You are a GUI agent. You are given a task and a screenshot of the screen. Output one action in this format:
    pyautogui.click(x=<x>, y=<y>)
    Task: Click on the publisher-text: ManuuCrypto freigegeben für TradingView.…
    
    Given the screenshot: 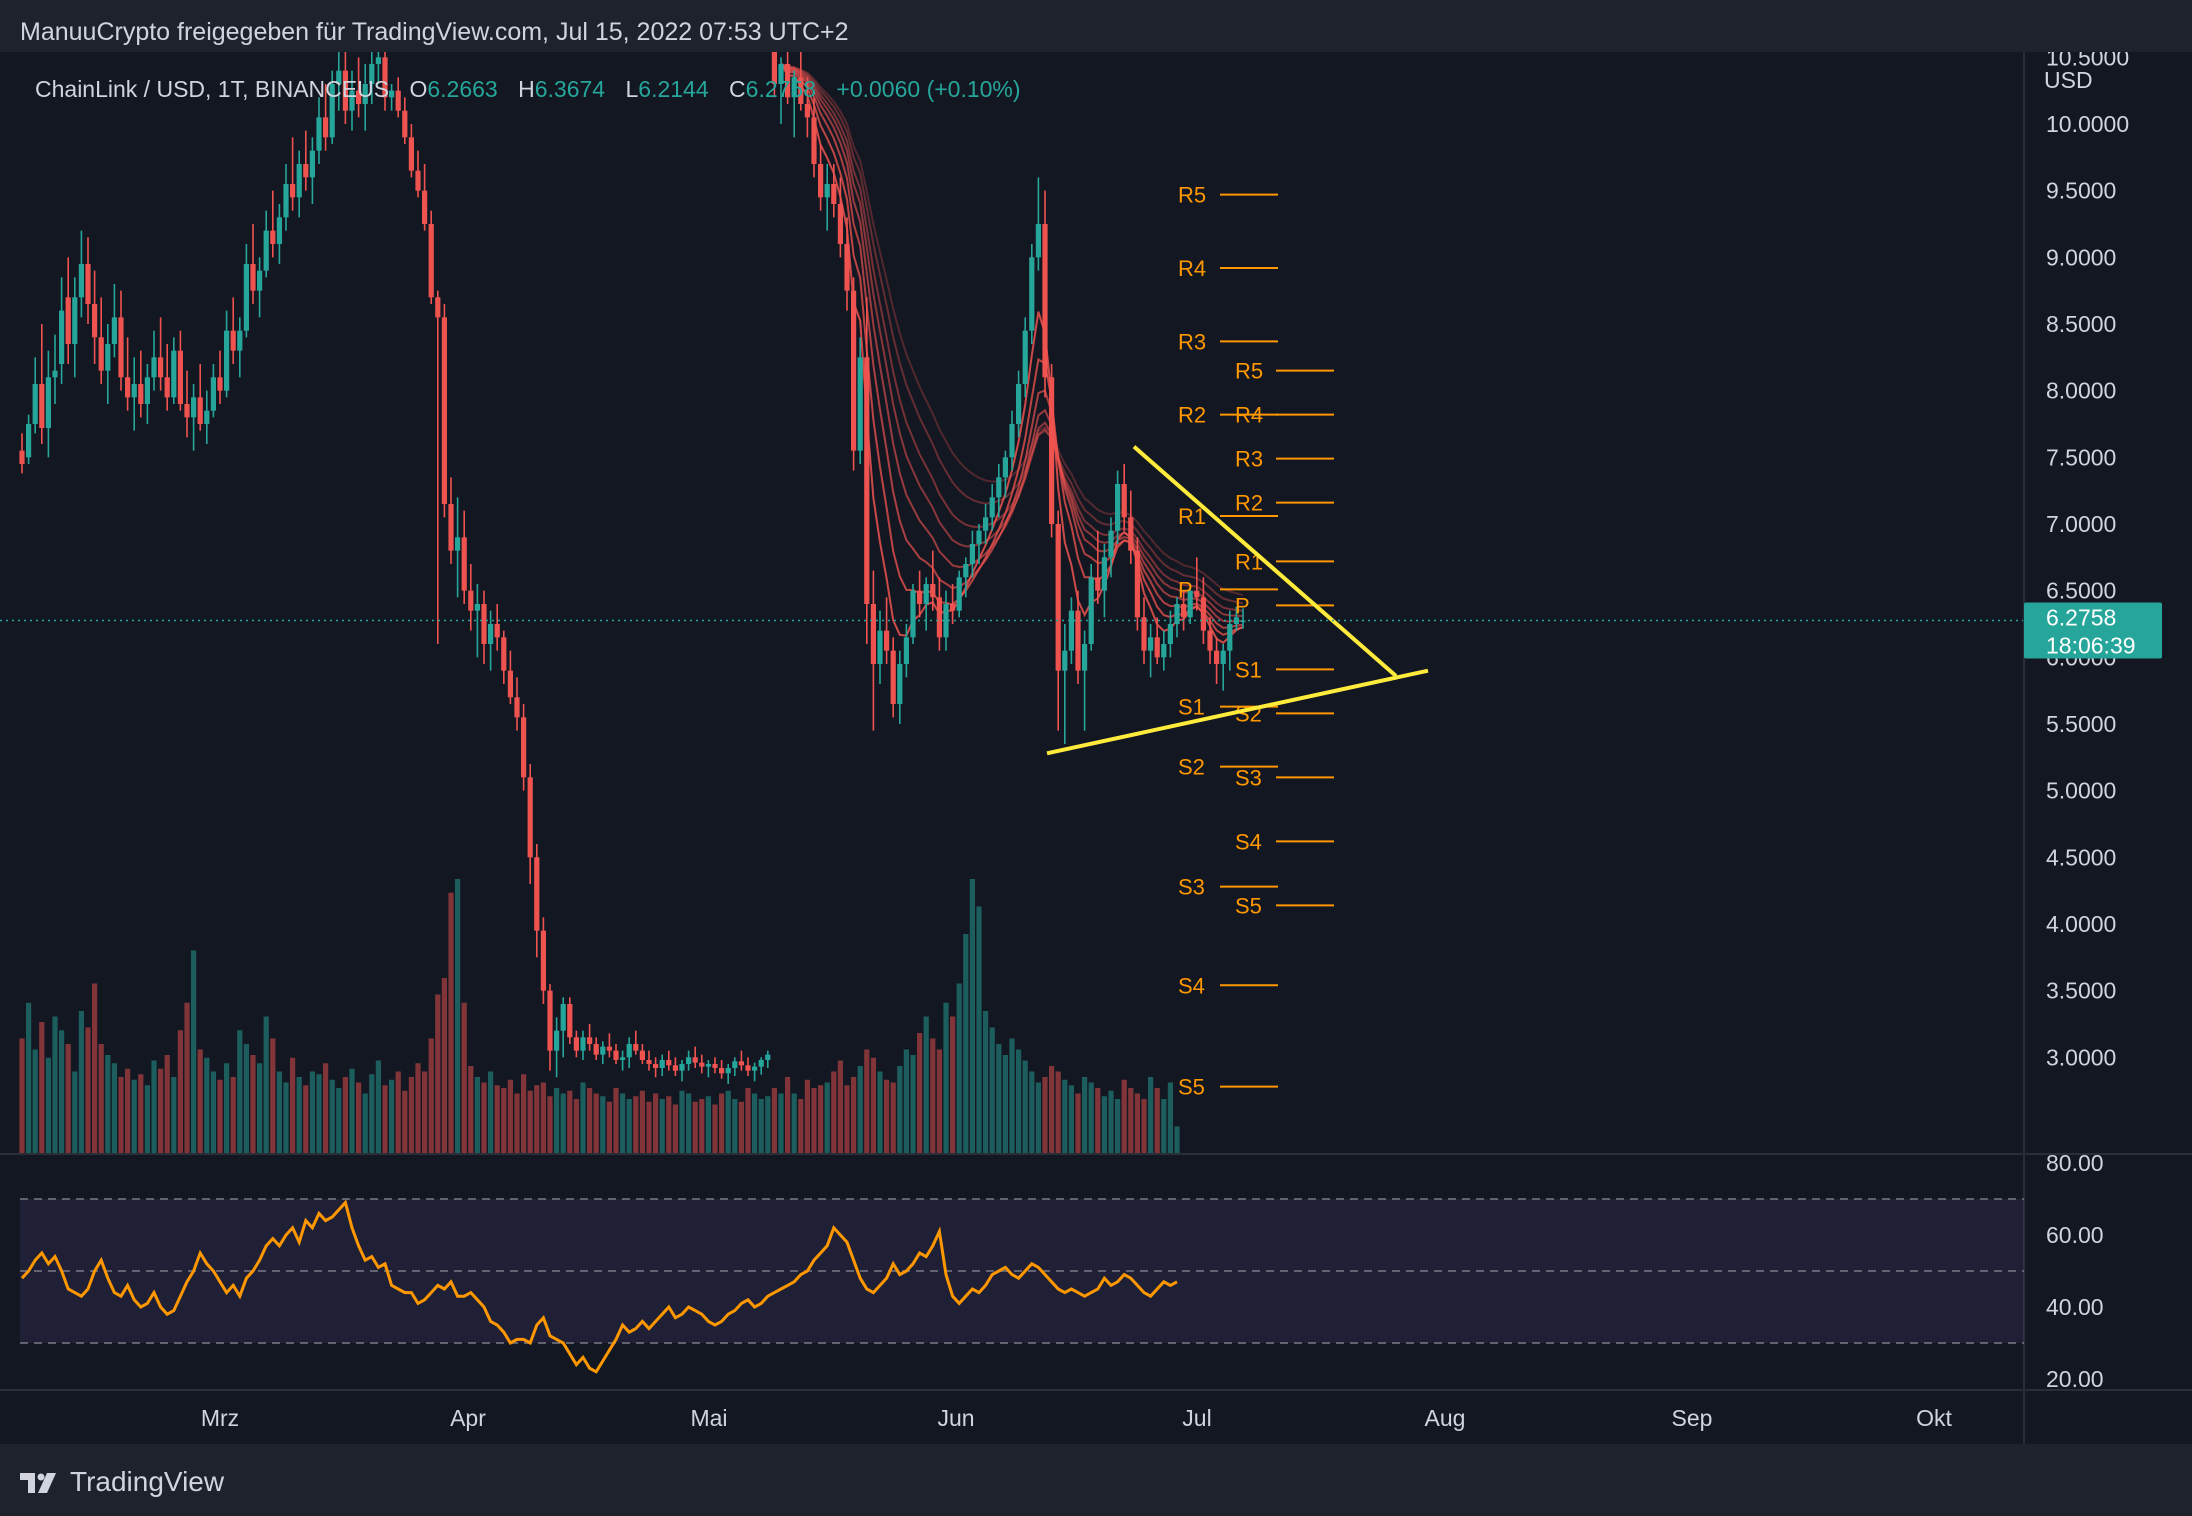 What is the action you would take?
    pyautogui.click(x=434, y=32)
    